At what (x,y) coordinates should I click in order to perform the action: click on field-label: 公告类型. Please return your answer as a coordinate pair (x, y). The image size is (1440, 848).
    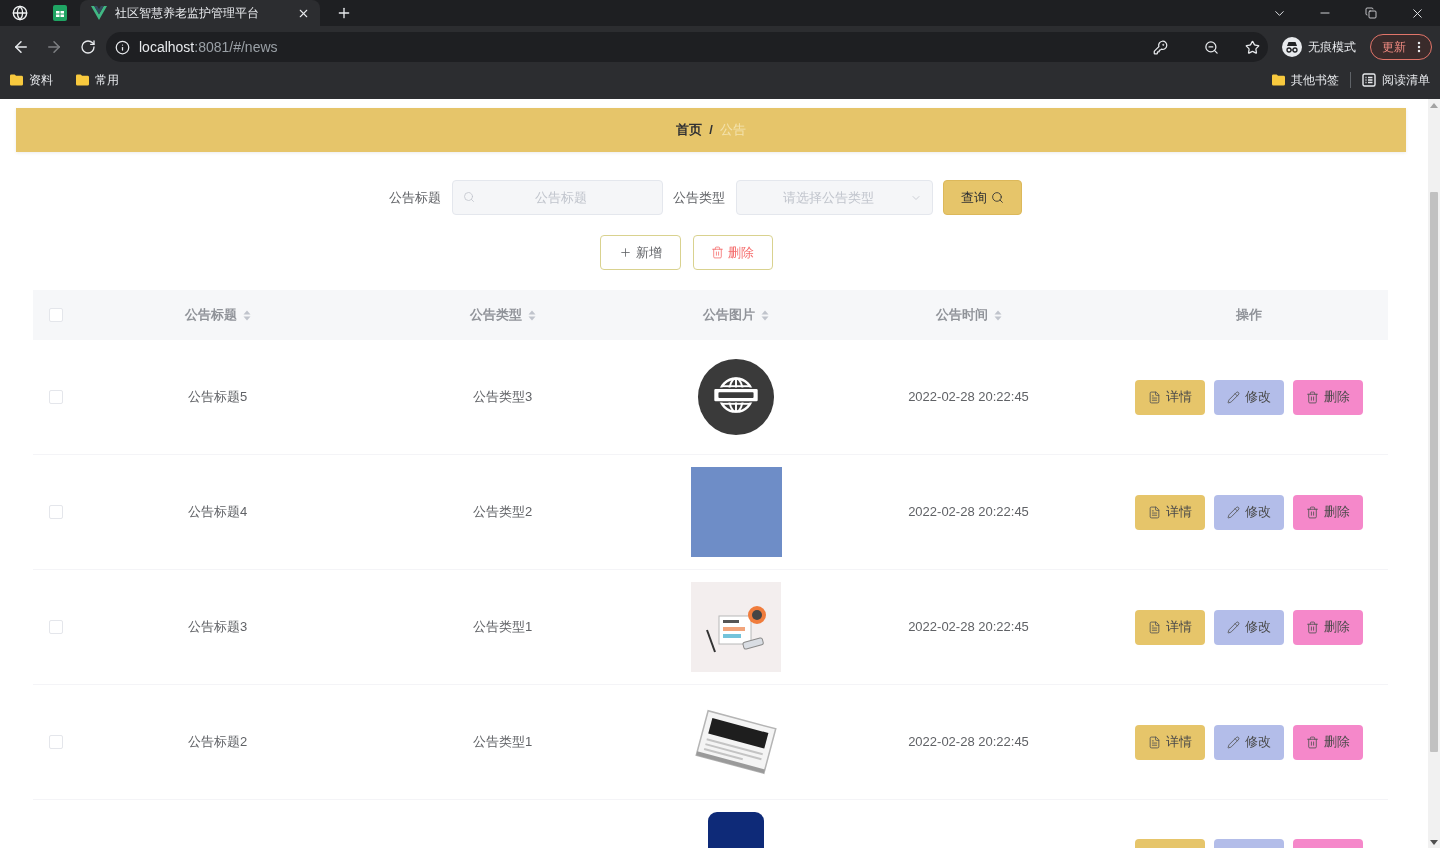
    Looking at the image, I should click on (698, 197).